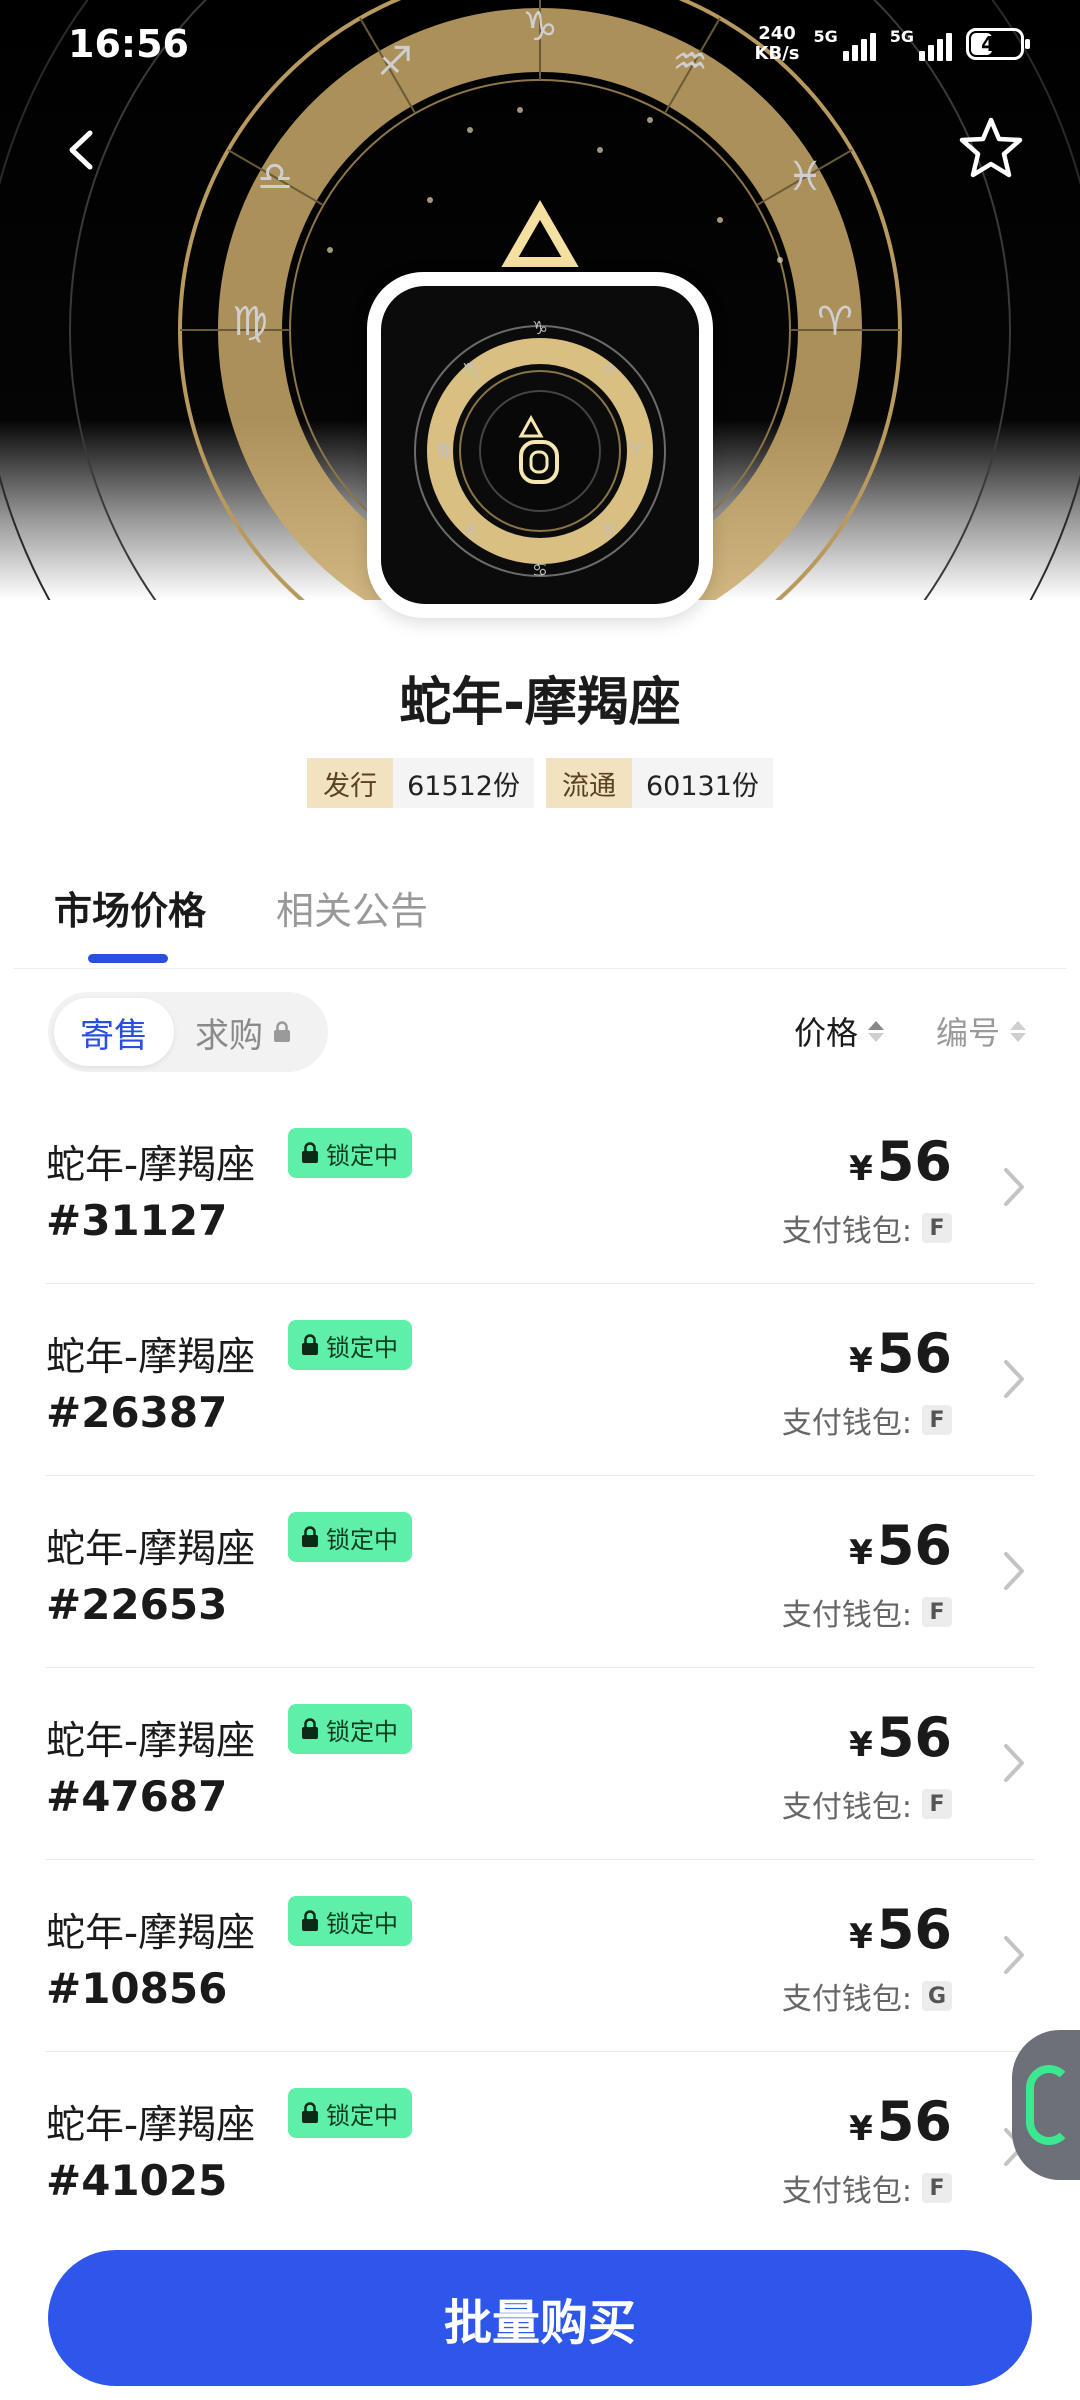 The image size is (1080, 2400). What do you see at coordinates (83, 150) in the screenshot?
I see `back-icon` at bounding box center [83, 150].